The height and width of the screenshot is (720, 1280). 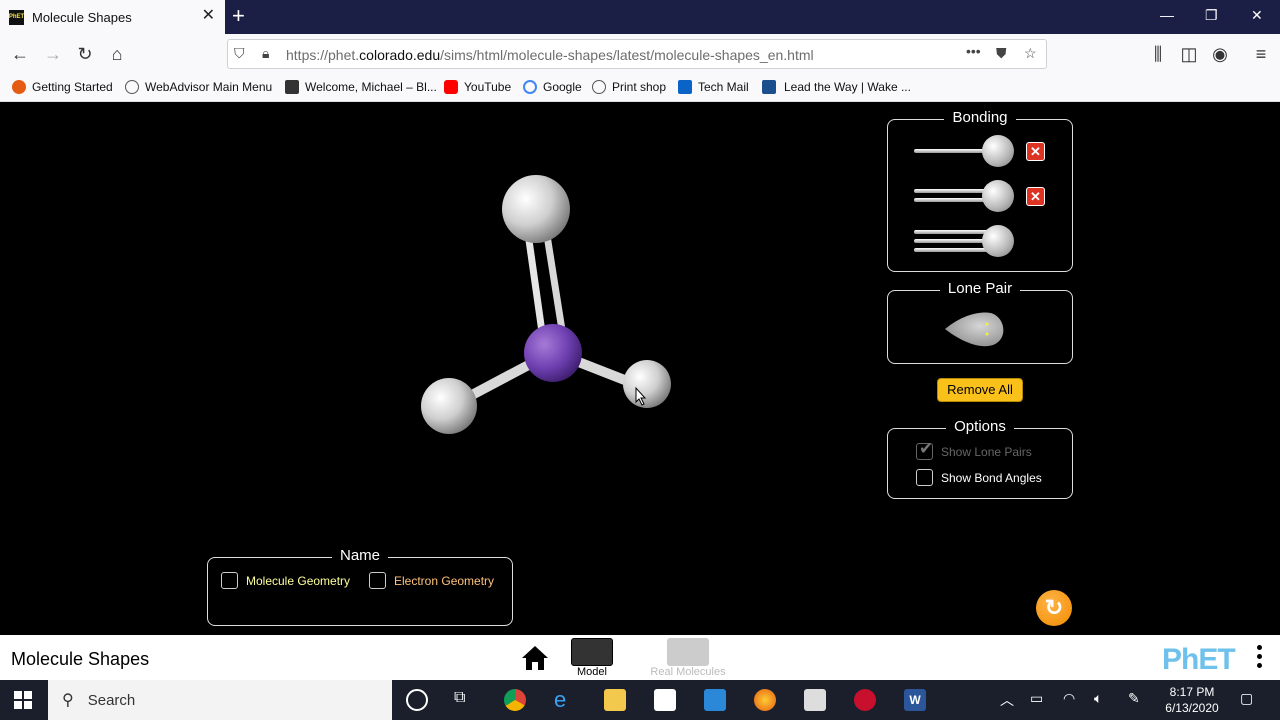 What do you see at coordinates (19, 87) in the screenshot?
I see `firefox-icon` at bounding box center [19, 87].